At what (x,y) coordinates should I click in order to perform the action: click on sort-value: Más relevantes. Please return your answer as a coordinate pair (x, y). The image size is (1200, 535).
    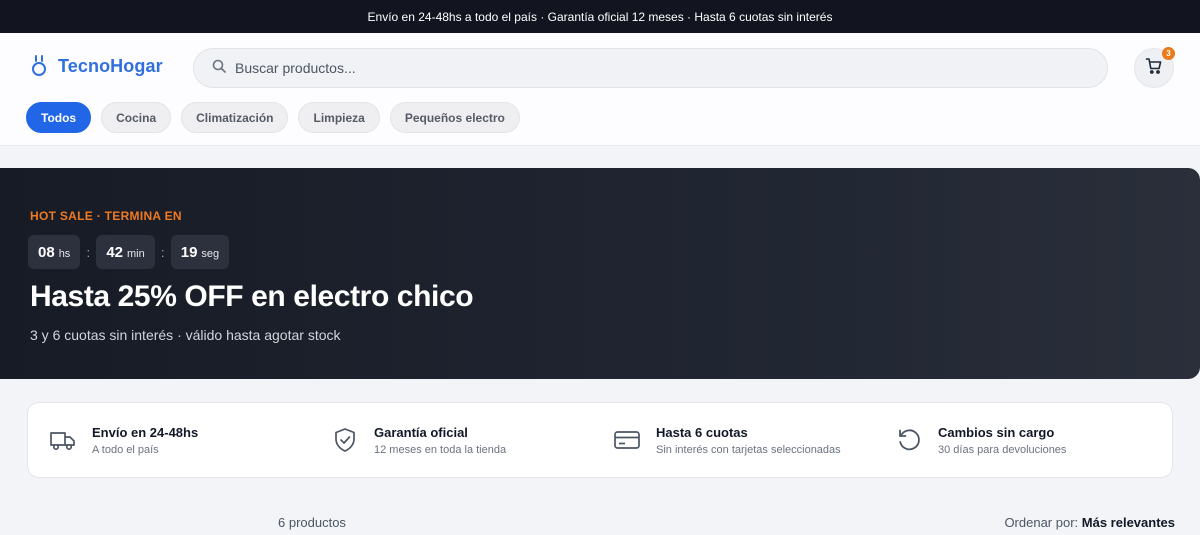
    Looking at the image, I should click on (1128, 522).